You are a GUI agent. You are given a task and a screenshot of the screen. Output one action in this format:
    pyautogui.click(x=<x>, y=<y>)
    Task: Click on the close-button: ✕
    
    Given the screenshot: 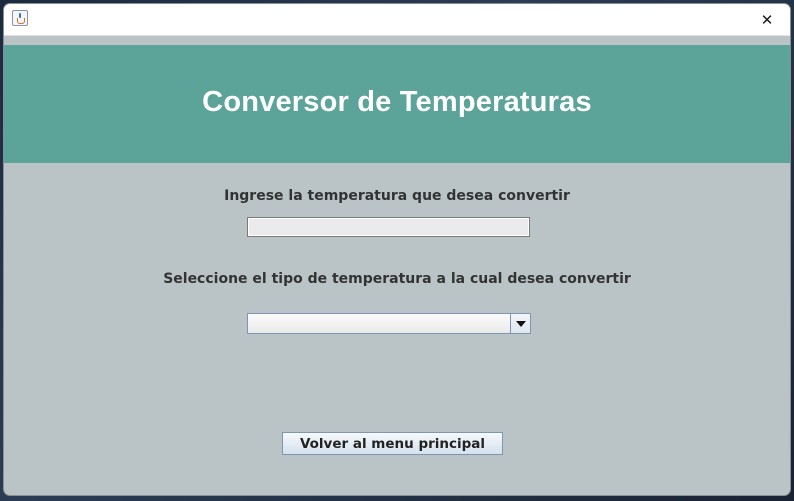 What is the action you would take?
    pyautogui.click(x=767, y=19)
    